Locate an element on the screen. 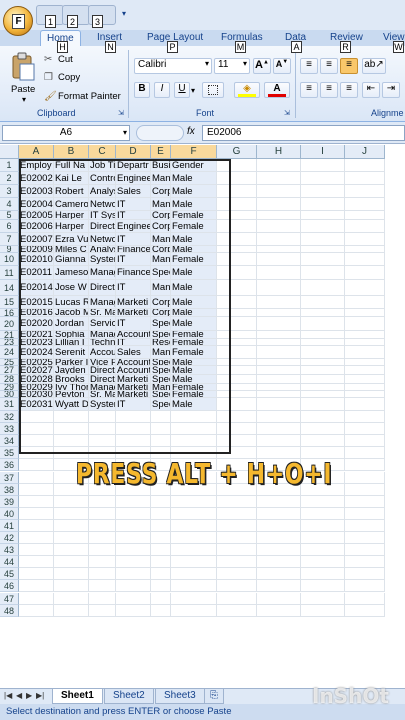  copy-button: Copy is located at coordinates (69, 77).